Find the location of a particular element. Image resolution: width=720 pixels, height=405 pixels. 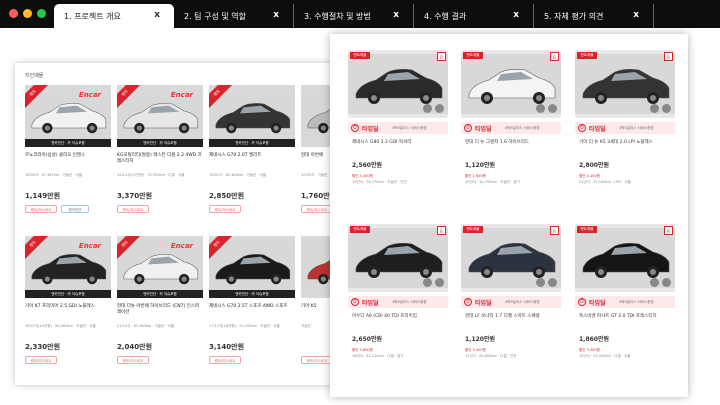

tab-team-roles: 2. 팀 구성 및 역할 x is located at coordinates (234, 16).